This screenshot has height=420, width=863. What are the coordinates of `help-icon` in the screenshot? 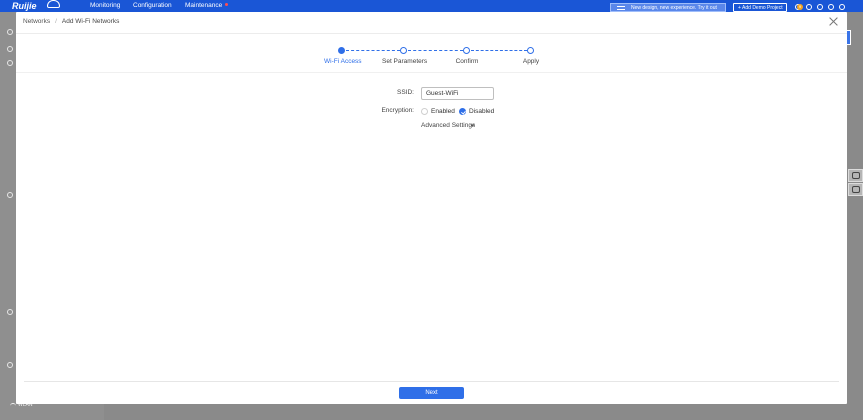 It's located at (820, 7).